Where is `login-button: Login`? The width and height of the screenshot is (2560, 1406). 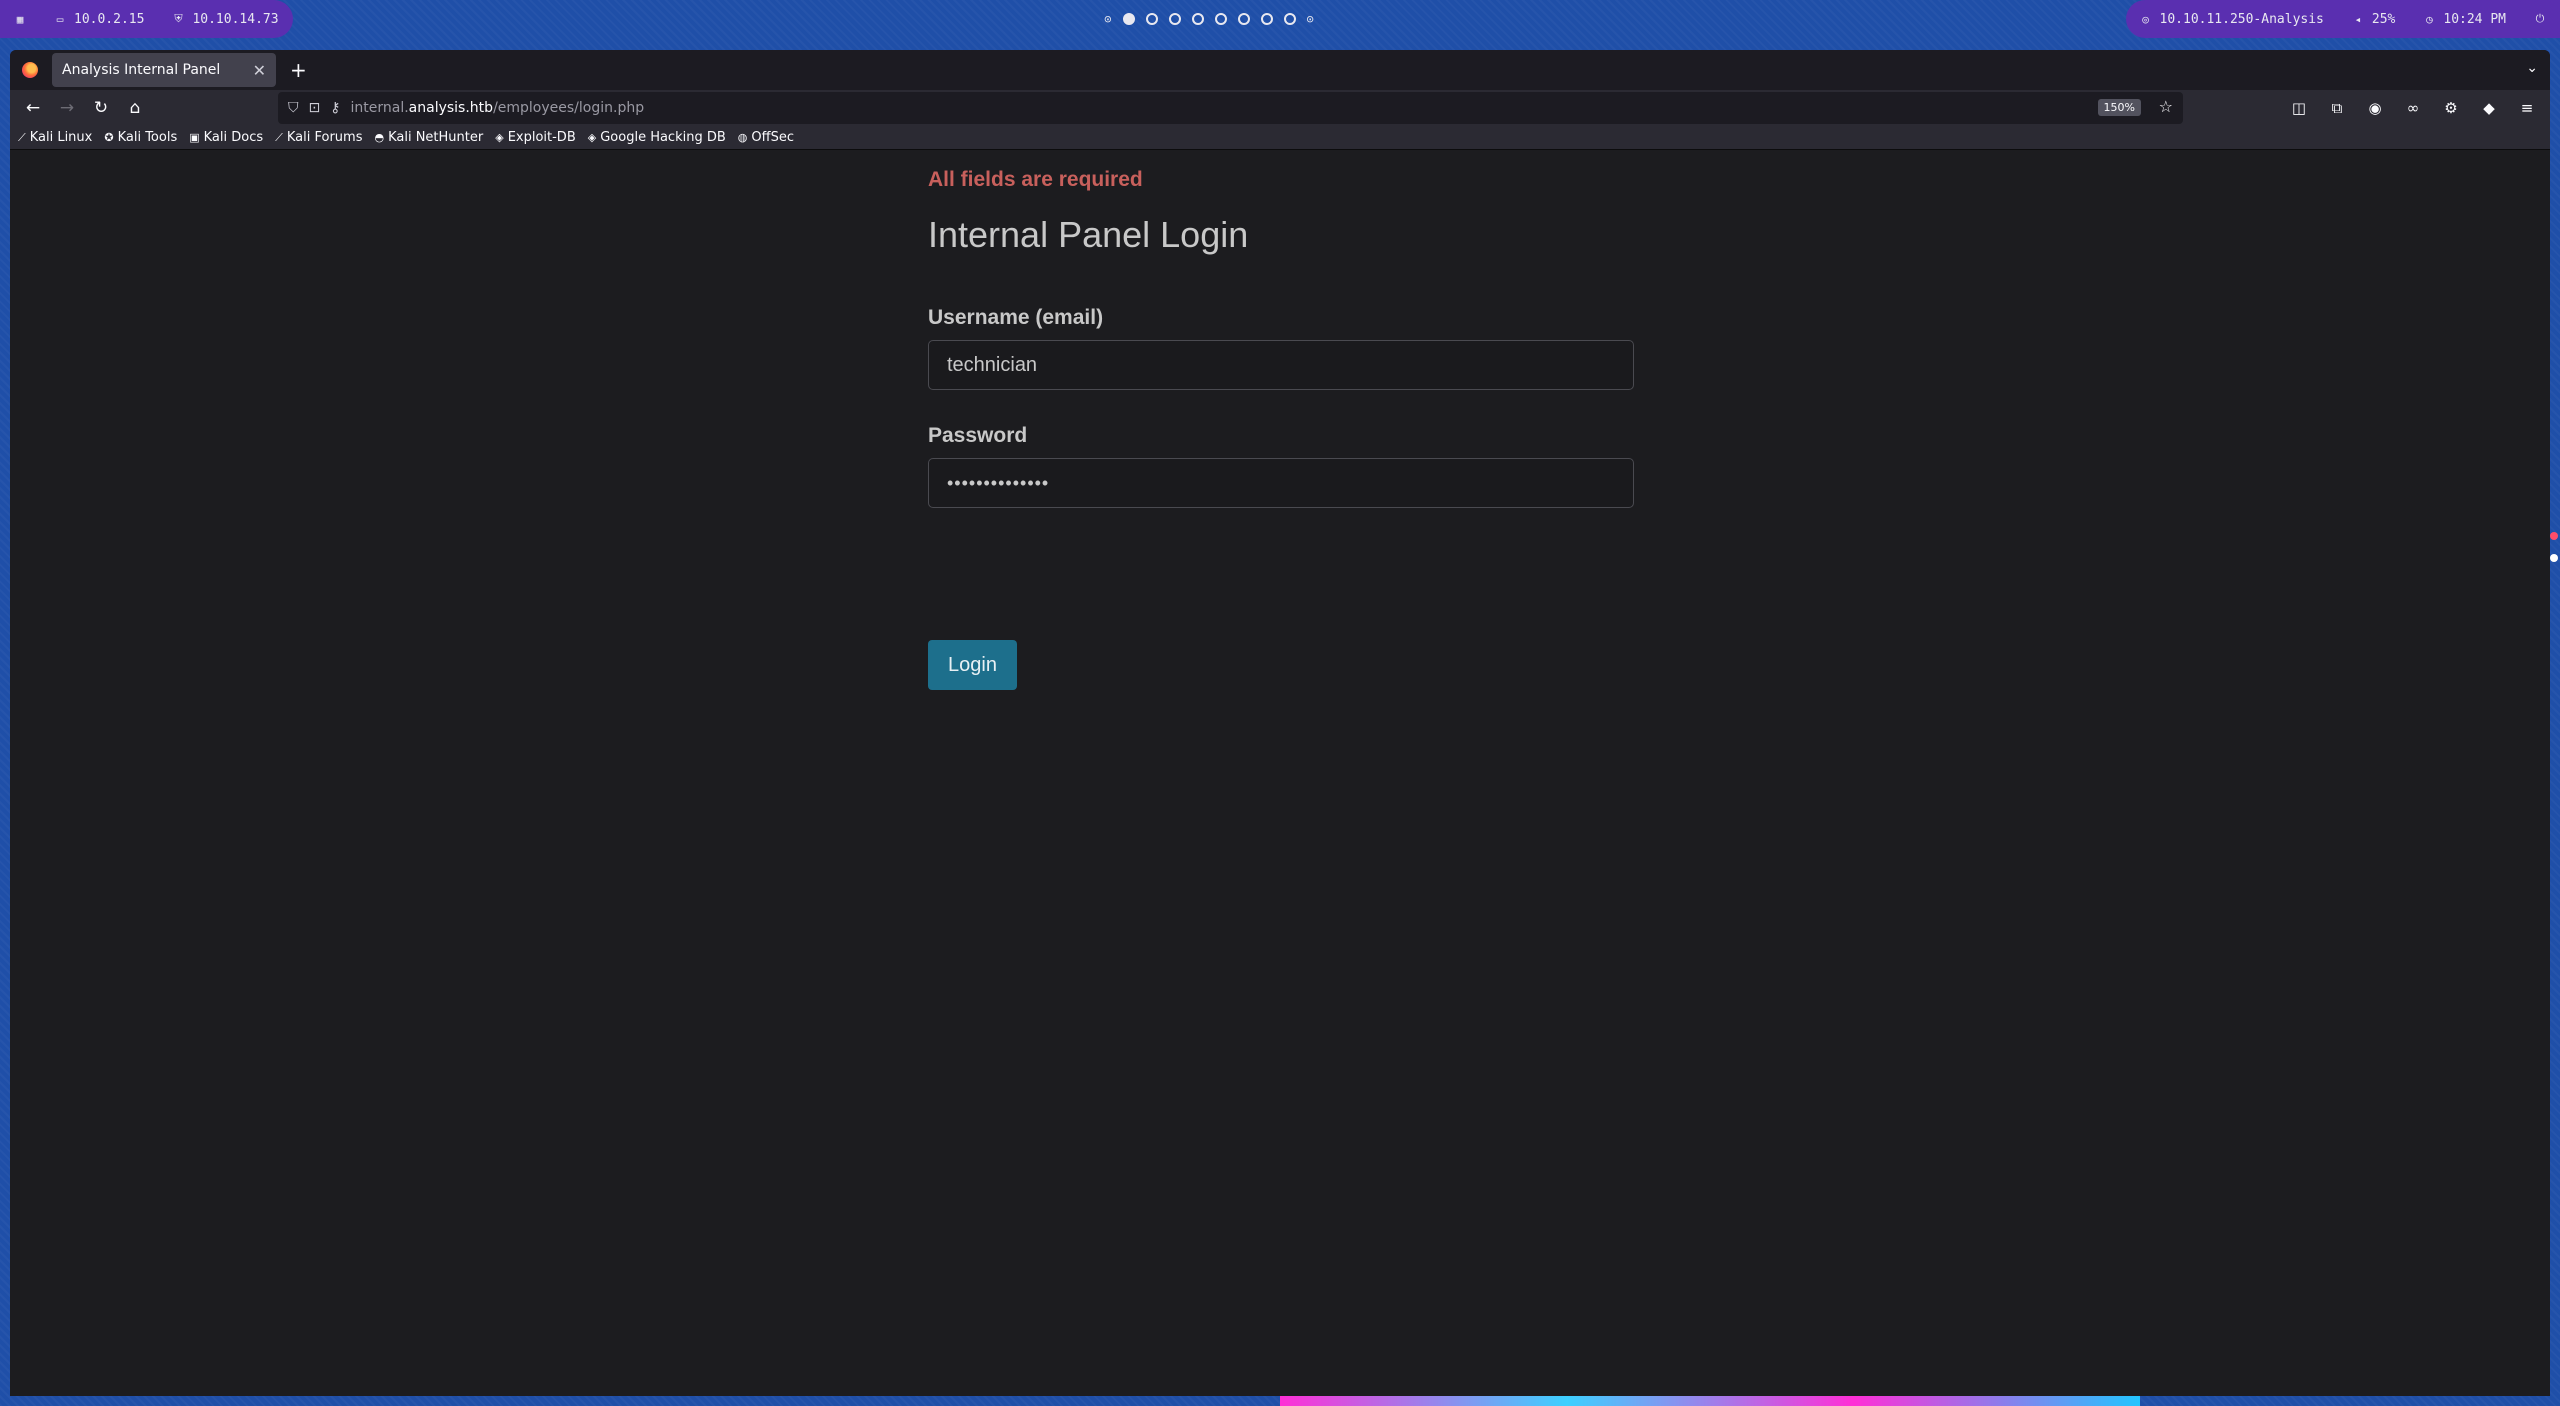
login-button: Login is located at coordinates (972, 665).